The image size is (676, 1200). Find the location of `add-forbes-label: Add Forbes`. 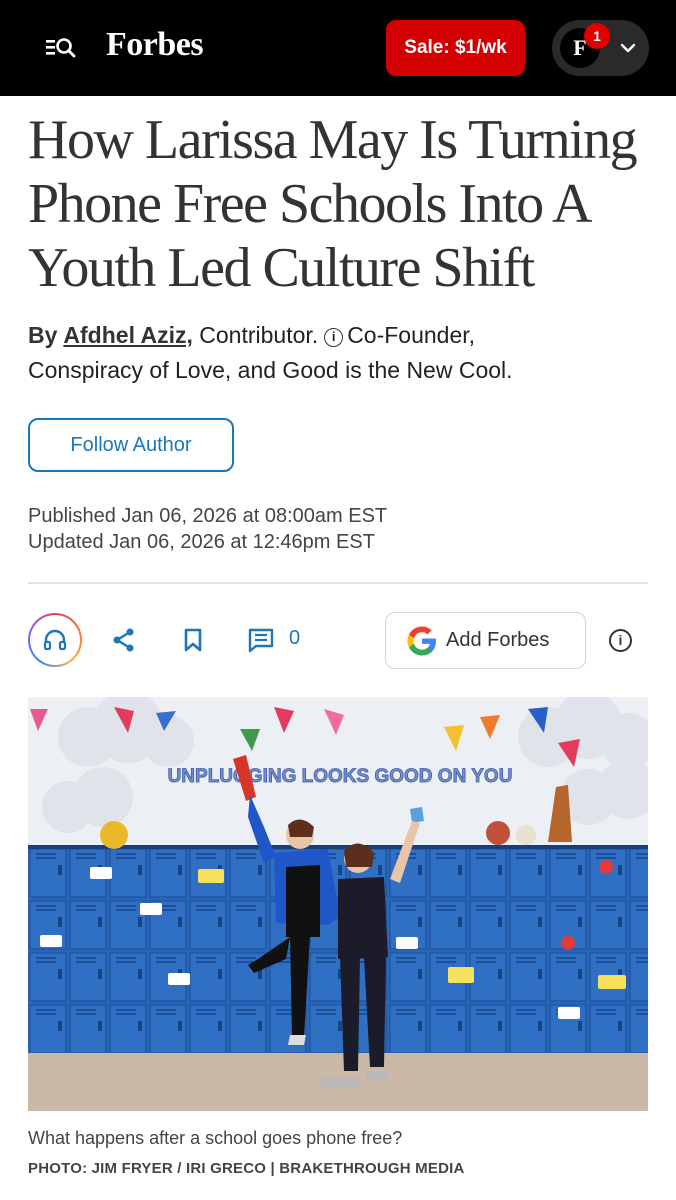

add-forbes-label: Add Forbes is located at coordinates (498, 640).